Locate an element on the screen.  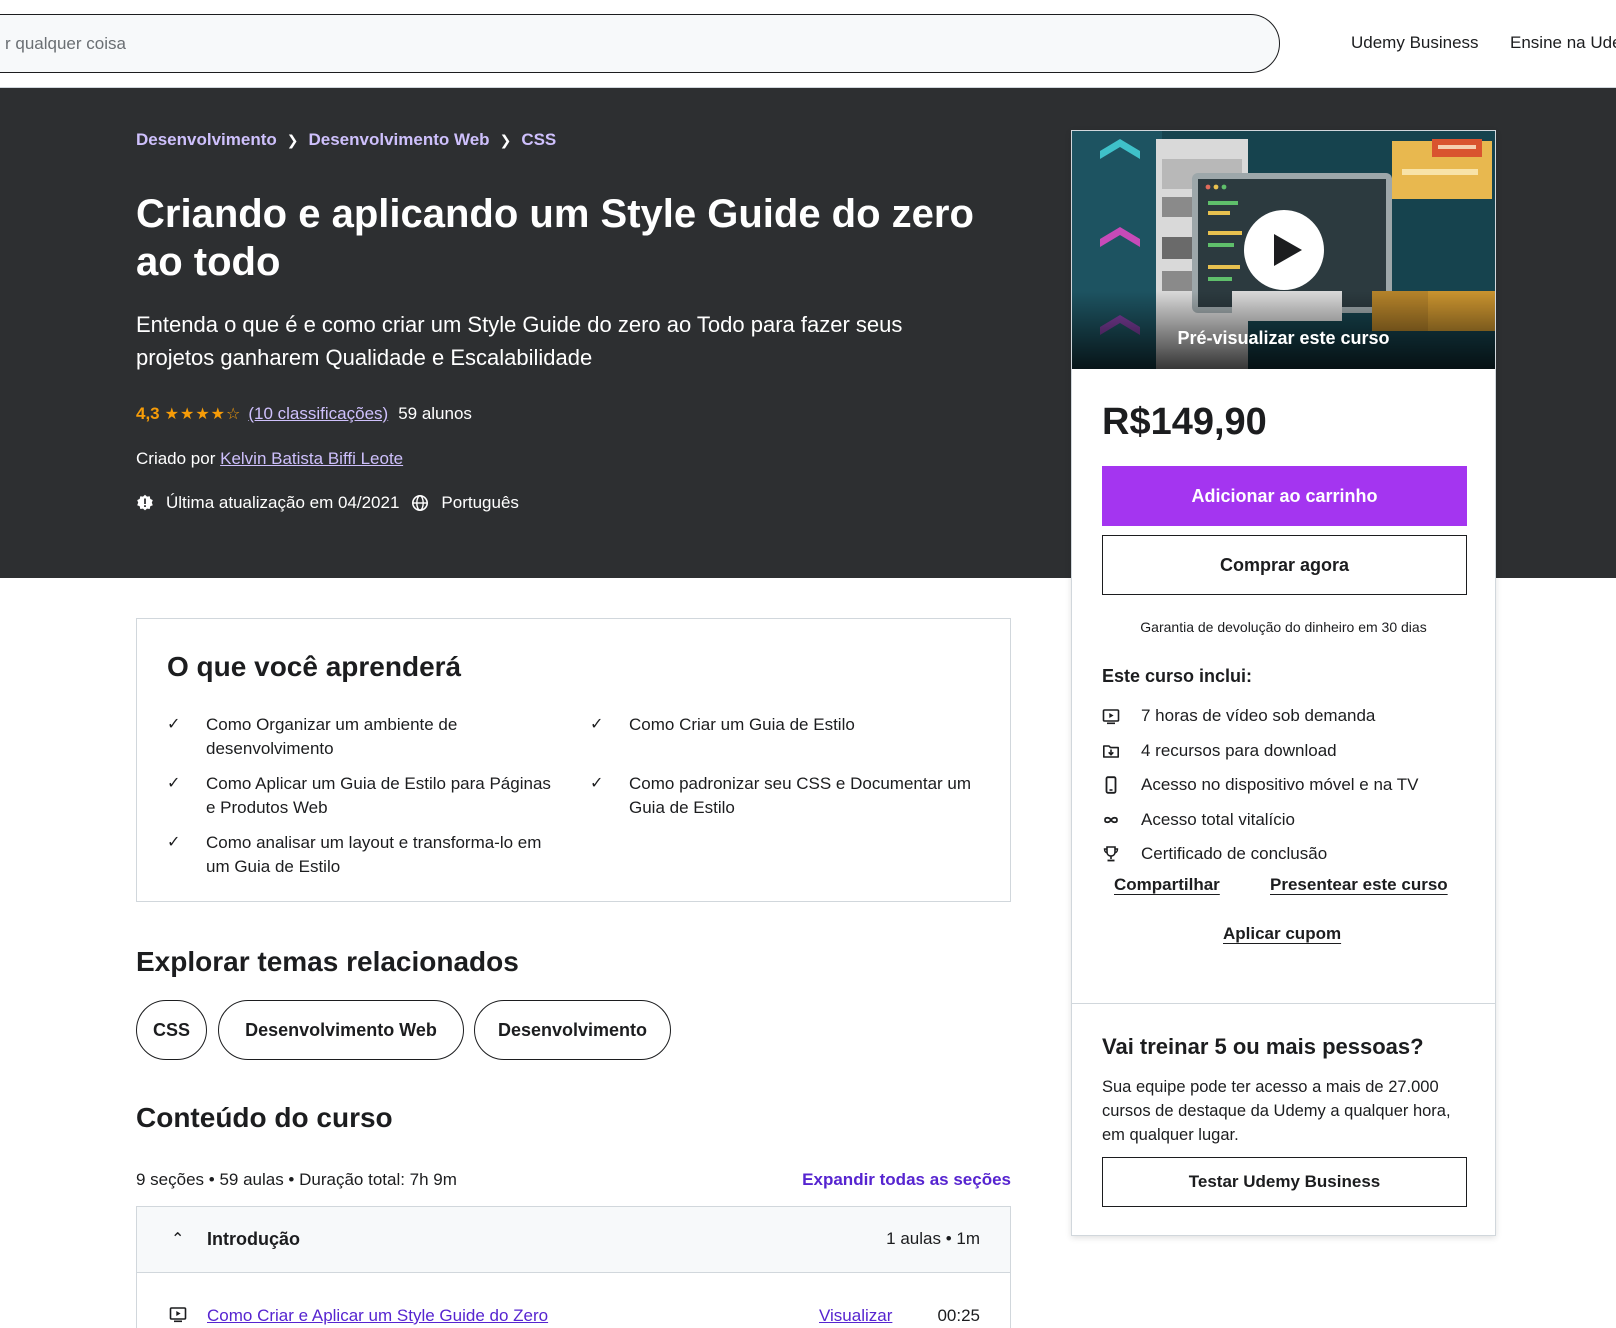
business-title: Vai treinar 5 ou mais pessoas? is located at coordinates (1263, 1046).